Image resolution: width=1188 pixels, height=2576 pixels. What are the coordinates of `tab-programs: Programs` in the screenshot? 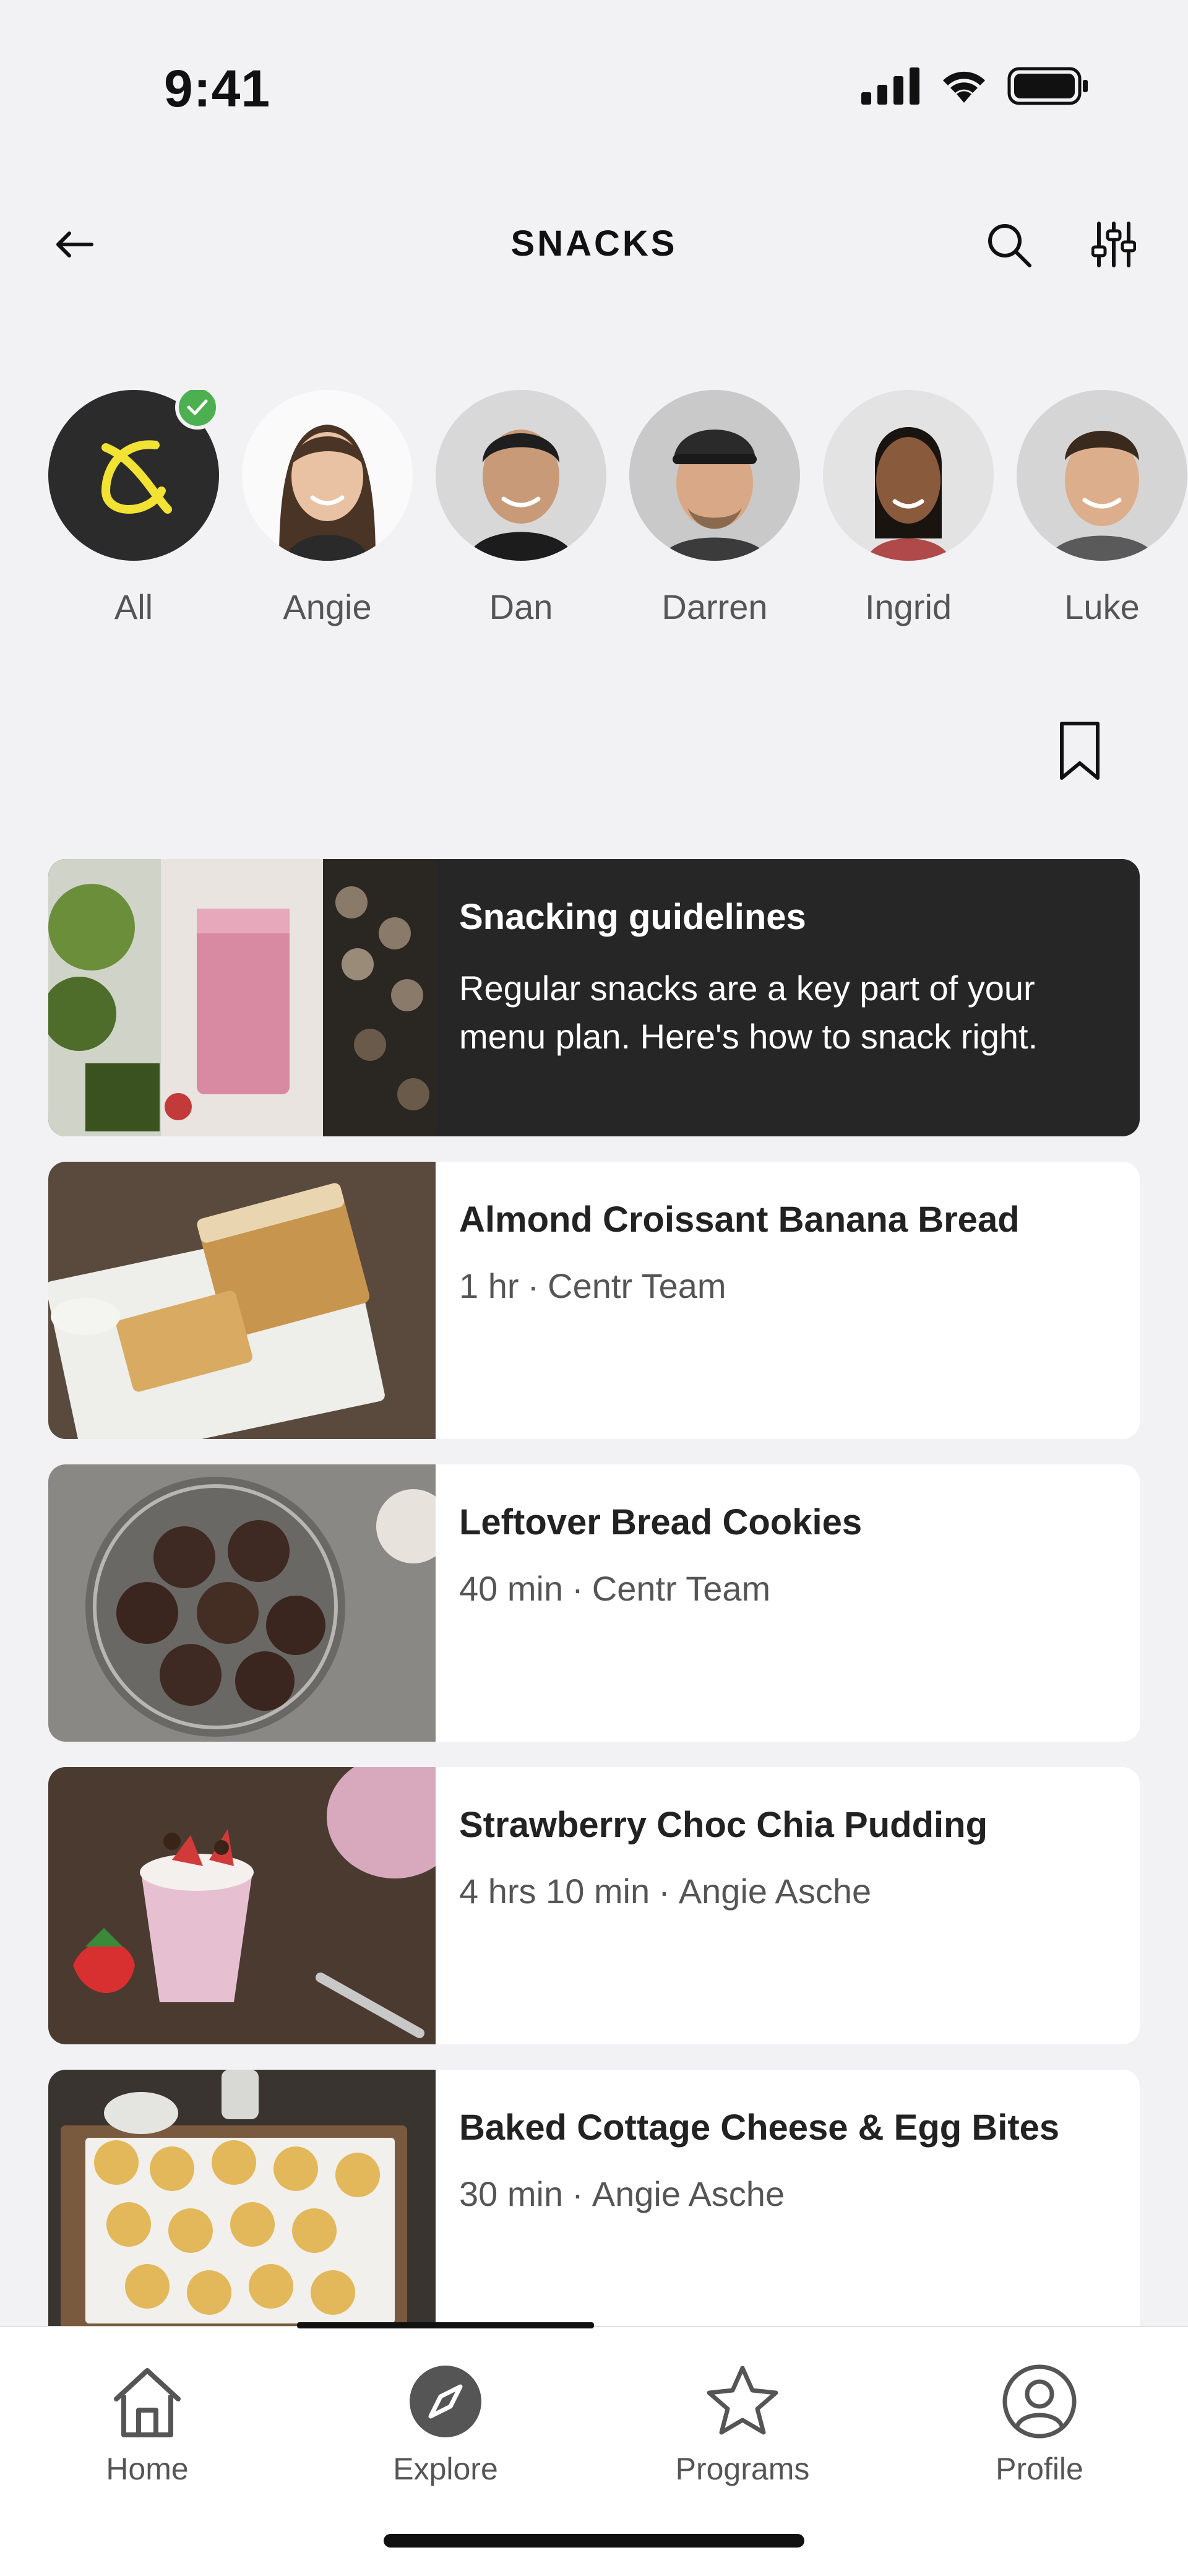 It's located at (742, 2417).